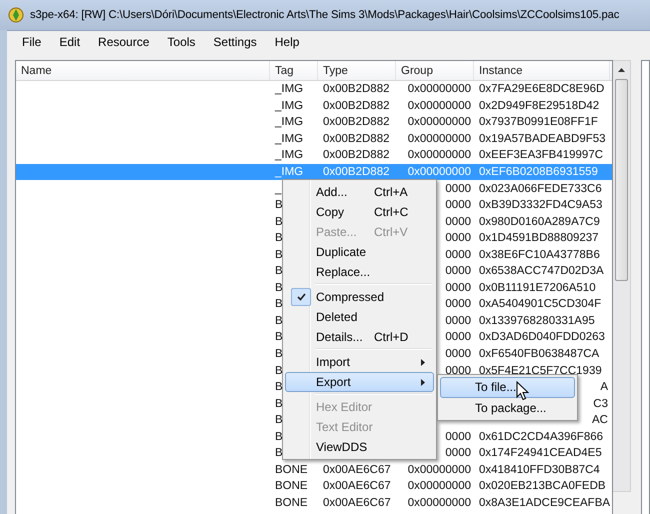 This screenshot has height=514, width=650. Describe the element at coordinates (357, 70) in the screenshot. I see `column-header: Type` at that location.